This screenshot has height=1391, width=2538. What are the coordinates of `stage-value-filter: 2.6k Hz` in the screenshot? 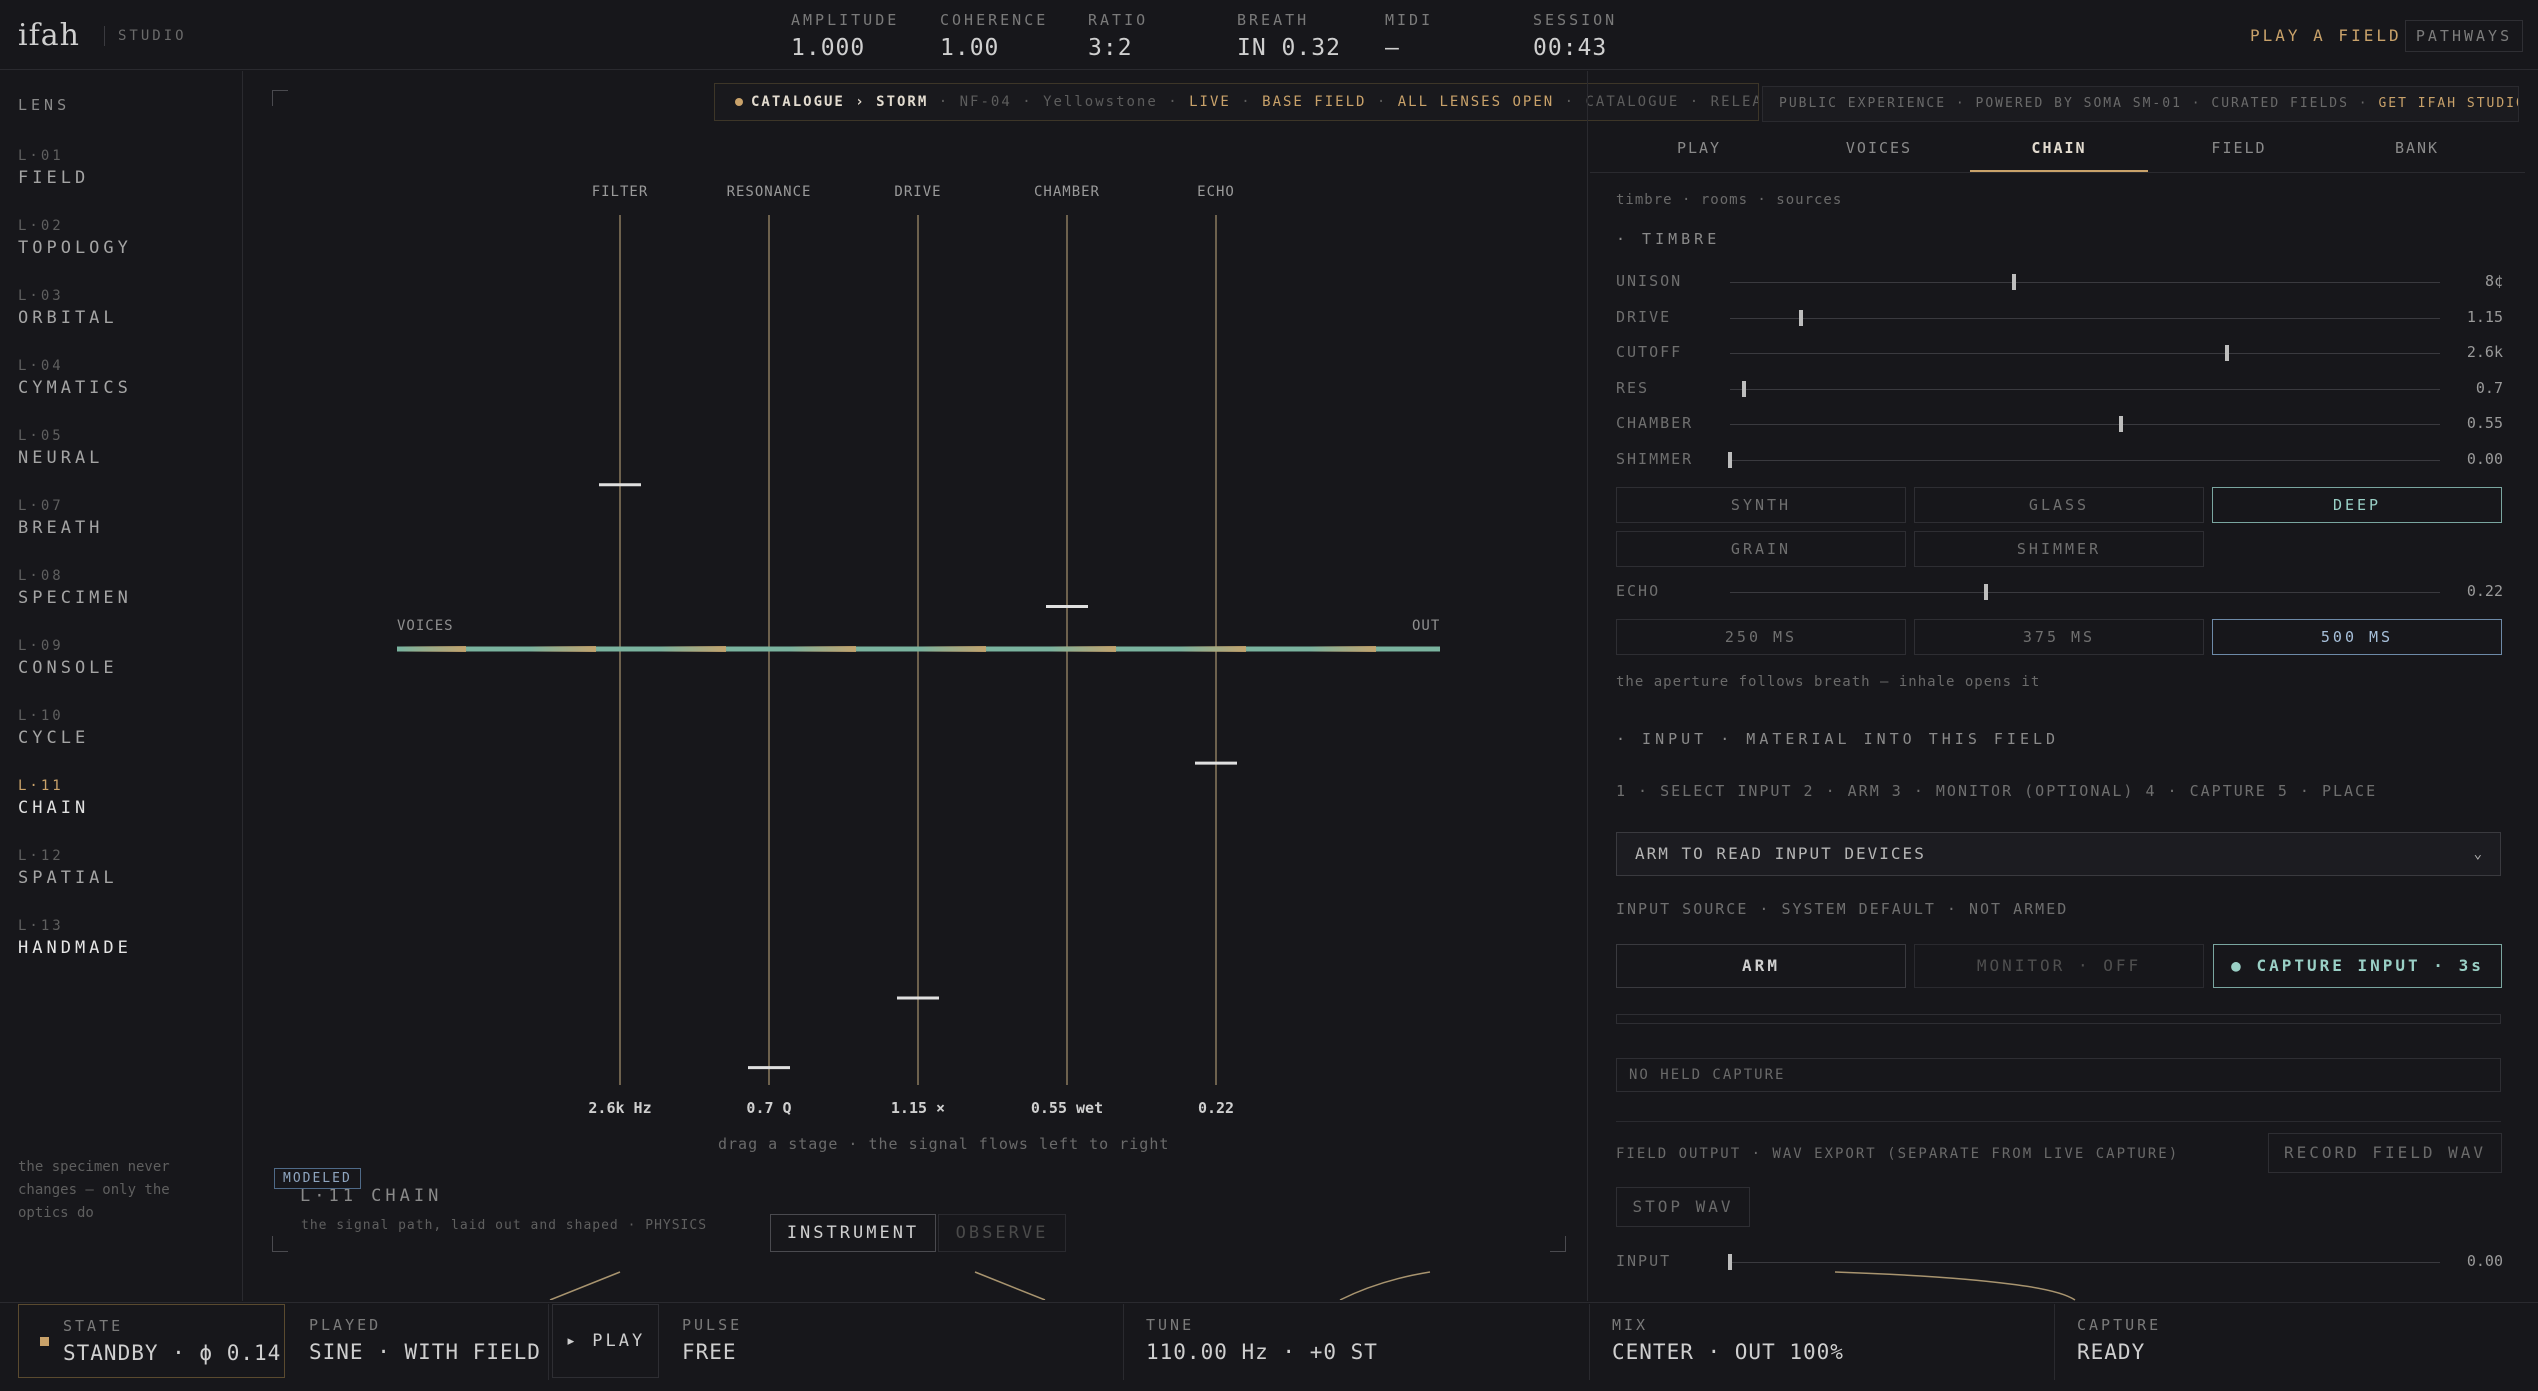 It's located at (620, 1108).